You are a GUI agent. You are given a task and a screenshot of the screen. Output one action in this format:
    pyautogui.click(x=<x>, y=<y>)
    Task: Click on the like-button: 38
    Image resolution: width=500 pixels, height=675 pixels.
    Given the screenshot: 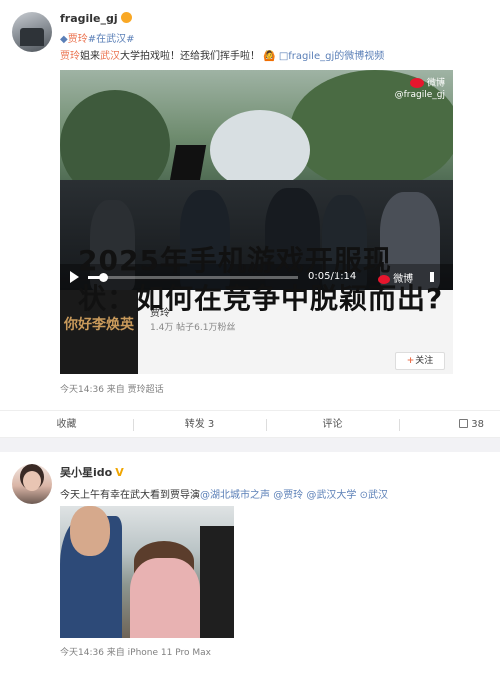 What is the action you would take?
    pyautogui.click(x=449, y=425)
    